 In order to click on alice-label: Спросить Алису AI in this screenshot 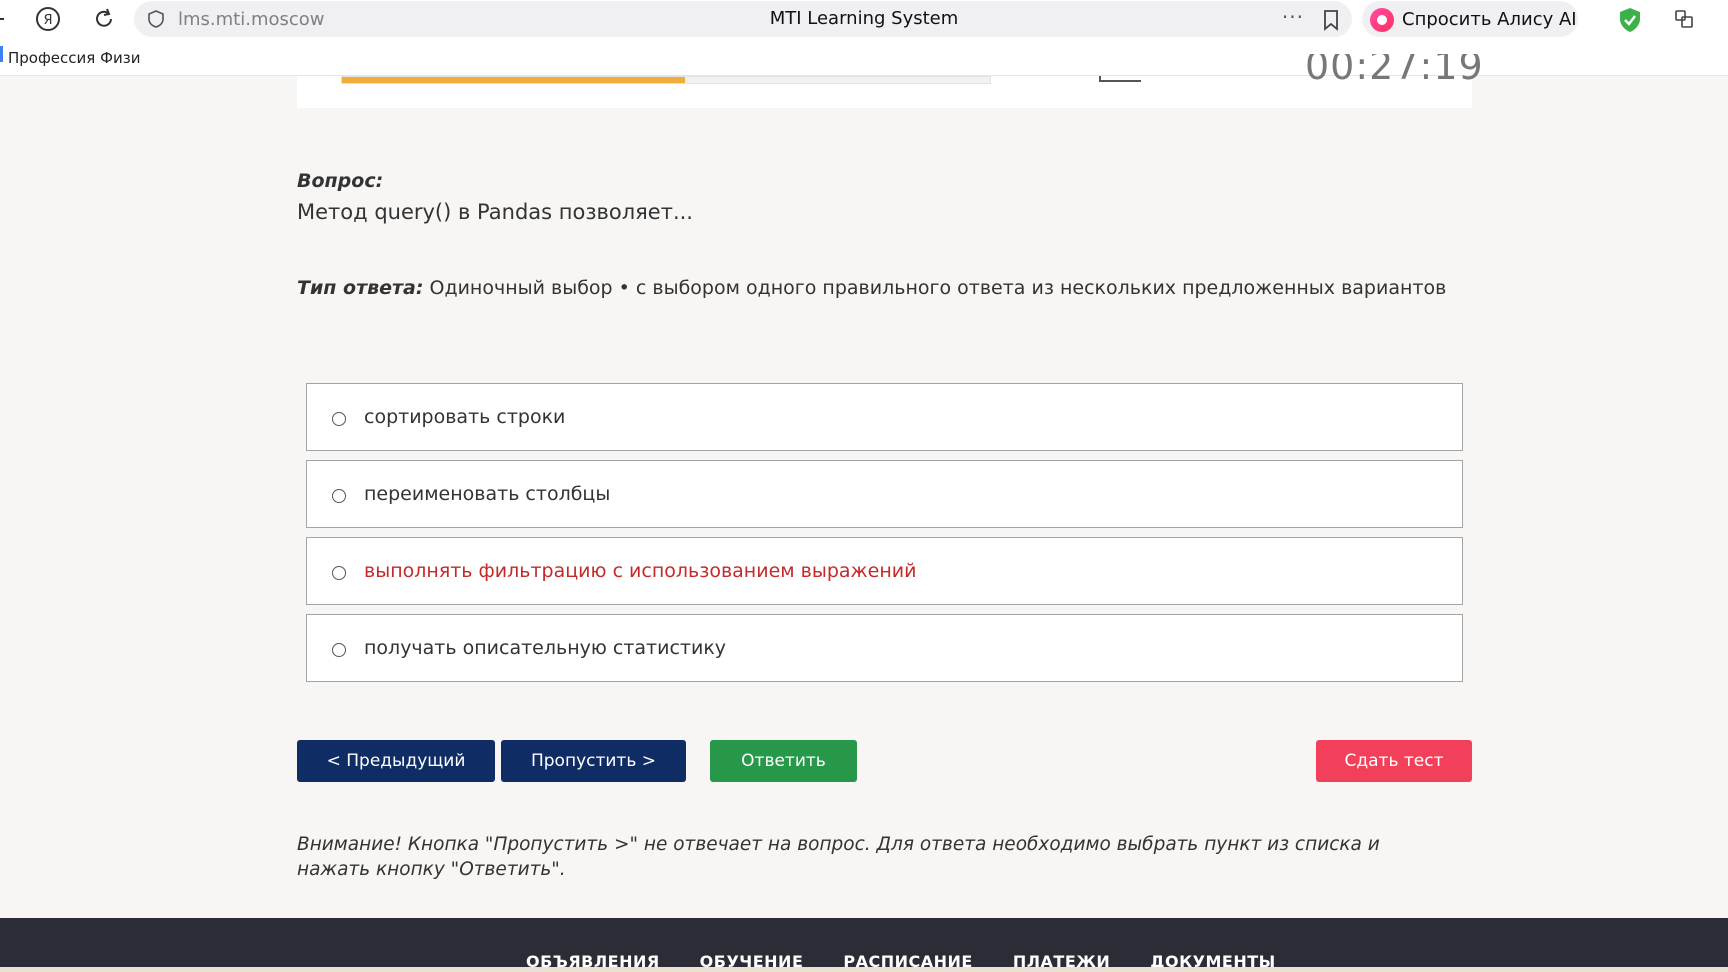, I will do `click(1489, 19)`.